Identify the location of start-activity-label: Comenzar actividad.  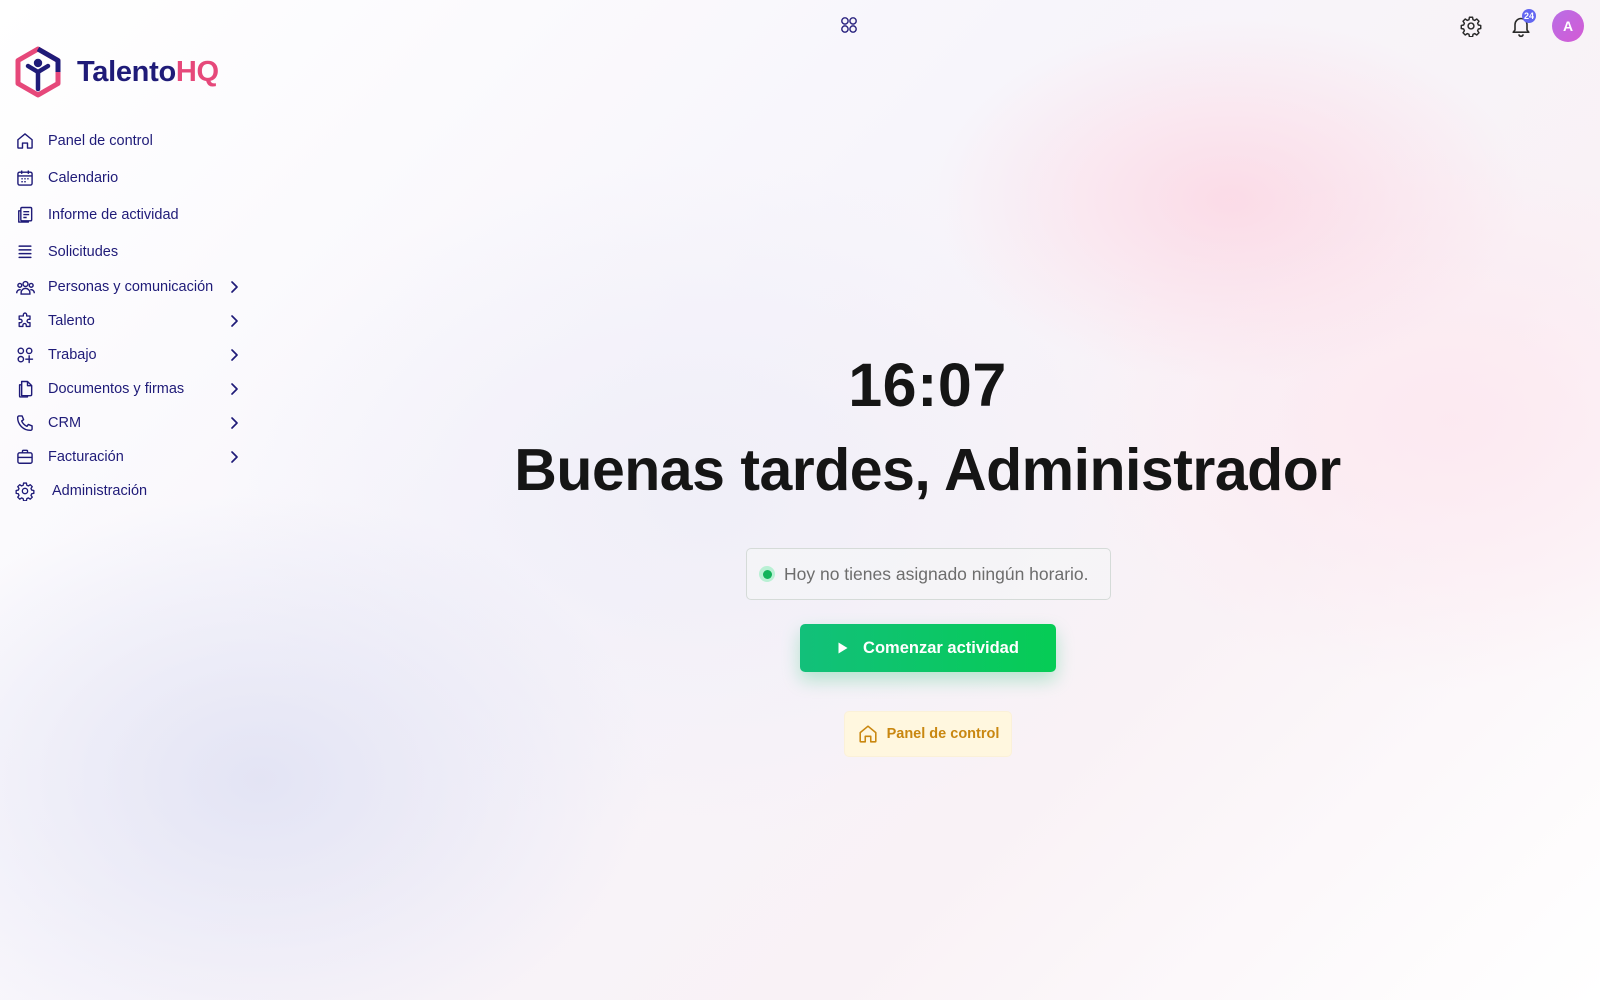
(941, 647).